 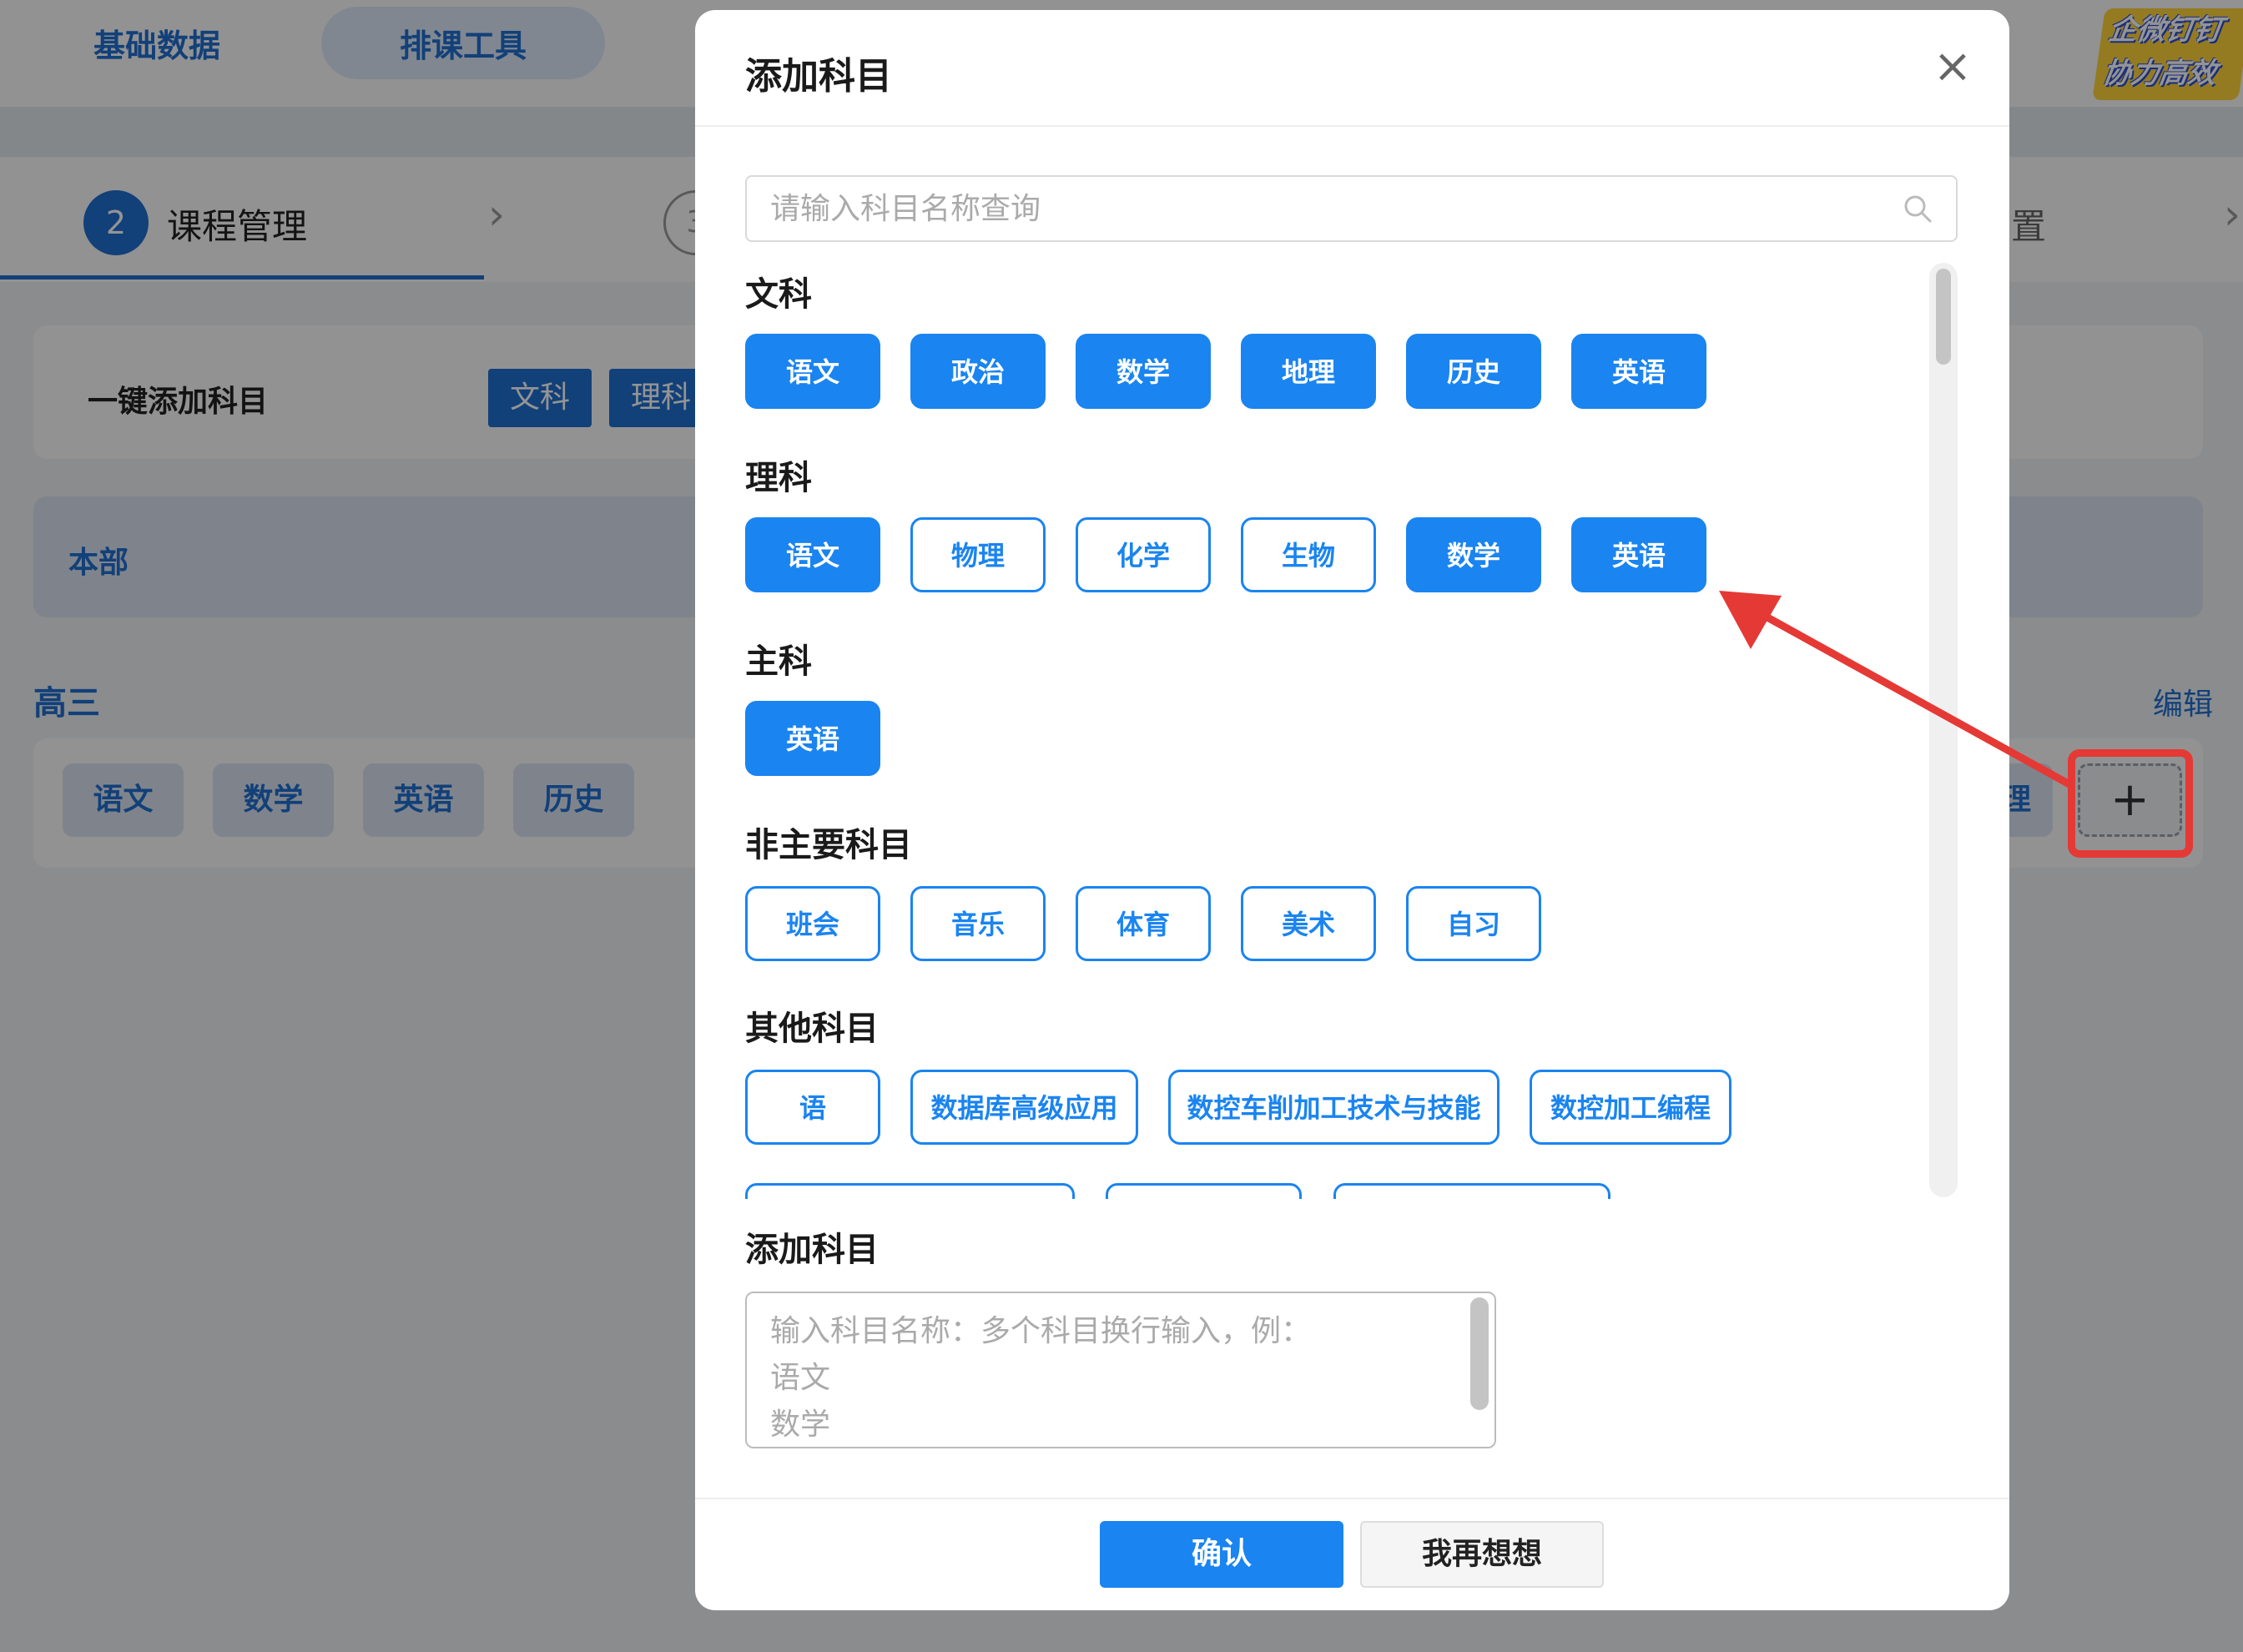 I want to click on modal-header-divider, so click(x=1352, y=126).